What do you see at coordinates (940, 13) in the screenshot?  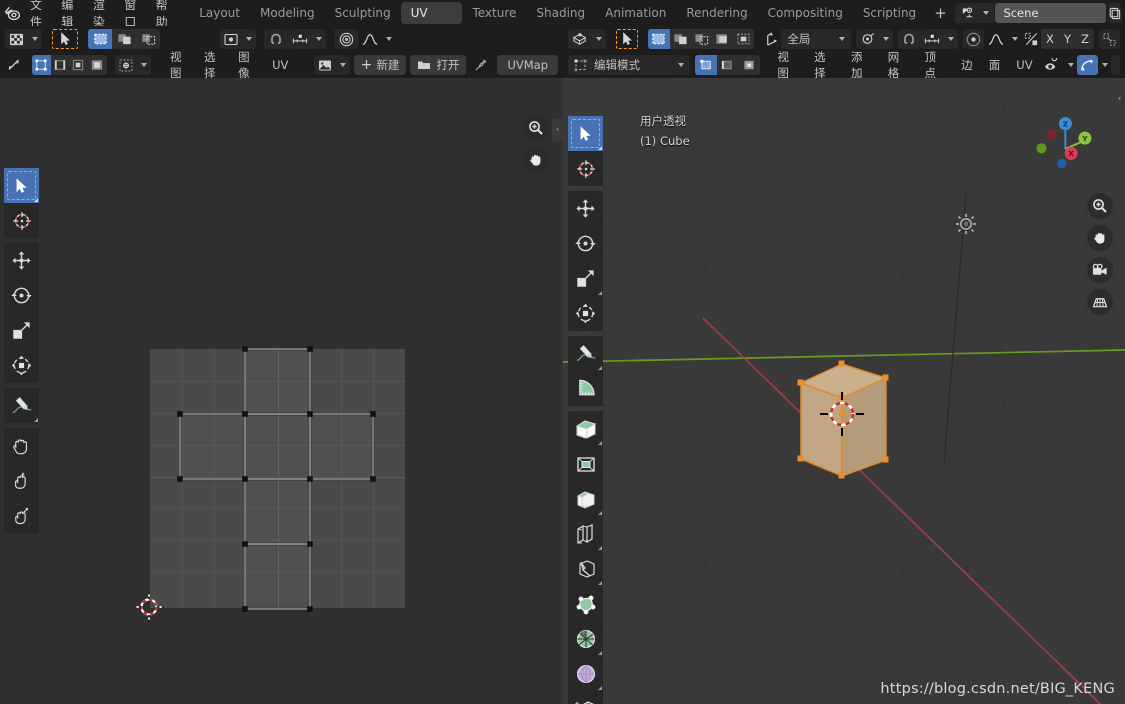 I see `add-workspace-button: +` at bounding box center [940, 13].